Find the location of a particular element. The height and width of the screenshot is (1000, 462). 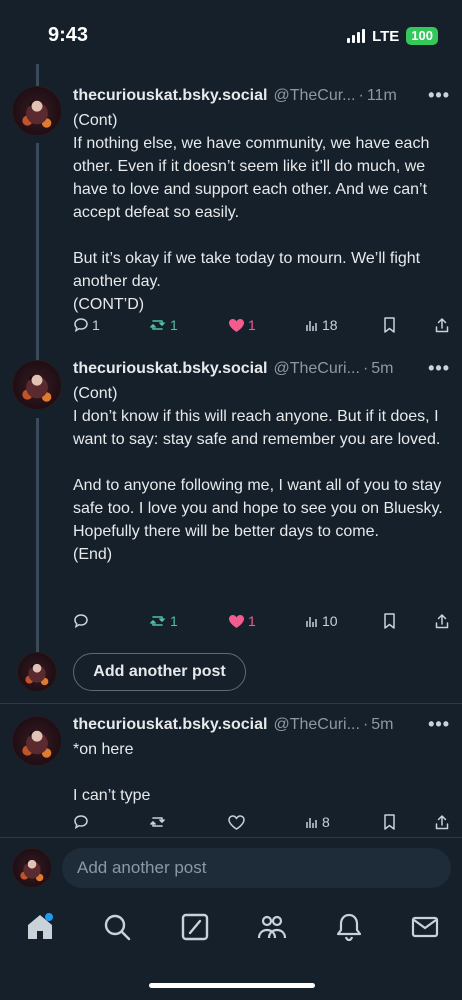

status-time: 9:43 is located at coordinates (68, 35).